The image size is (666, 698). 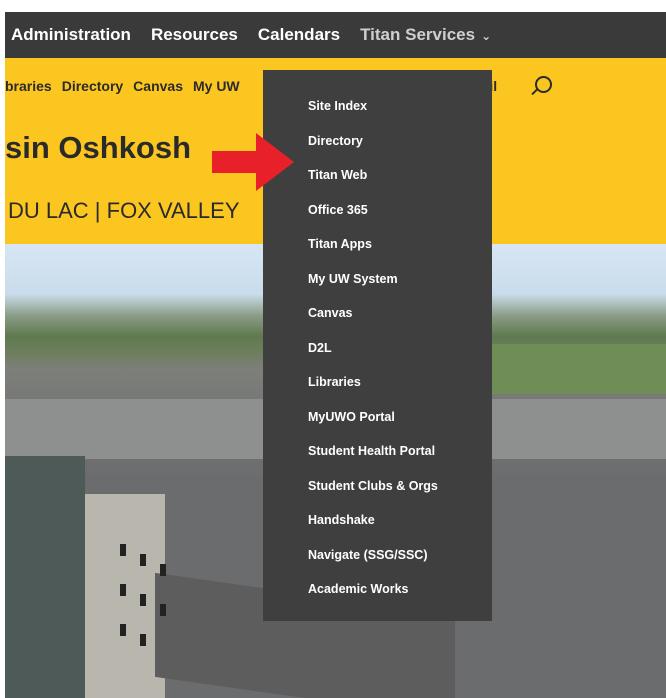 What do you see at coordinates (373, 184) in the screenshot?
I see `menu-item-titan-web: Titan Web` at bounding box center [373, 184].